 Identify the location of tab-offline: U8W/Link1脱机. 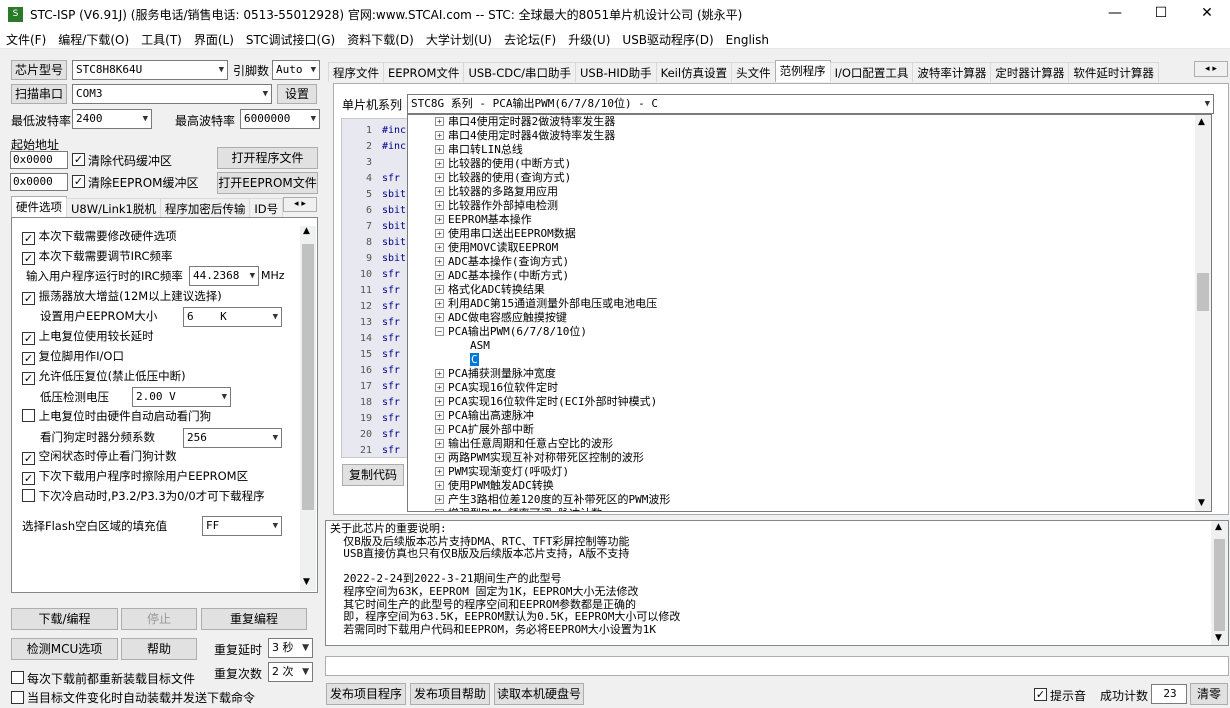
(113, 208).